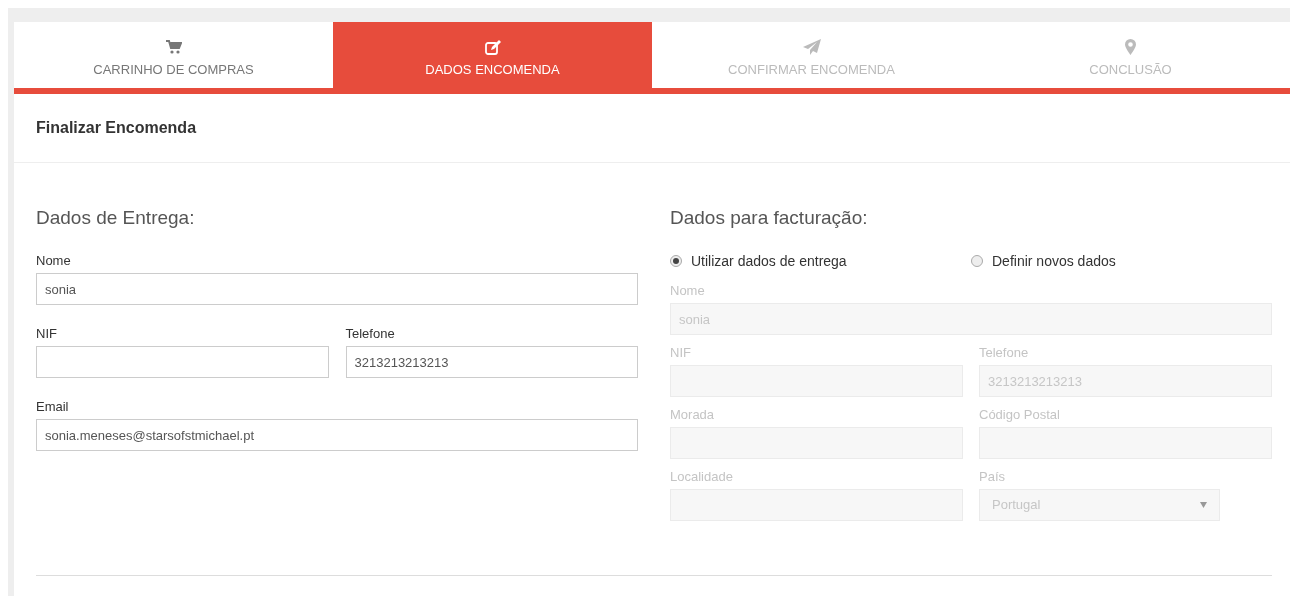 Image resolution: width=1290 pixels, height=596 pixels. What do you see at coordinates (337, 289) in the screenshot?
I see `input-field: sonia` at bounding box center [337, 289].